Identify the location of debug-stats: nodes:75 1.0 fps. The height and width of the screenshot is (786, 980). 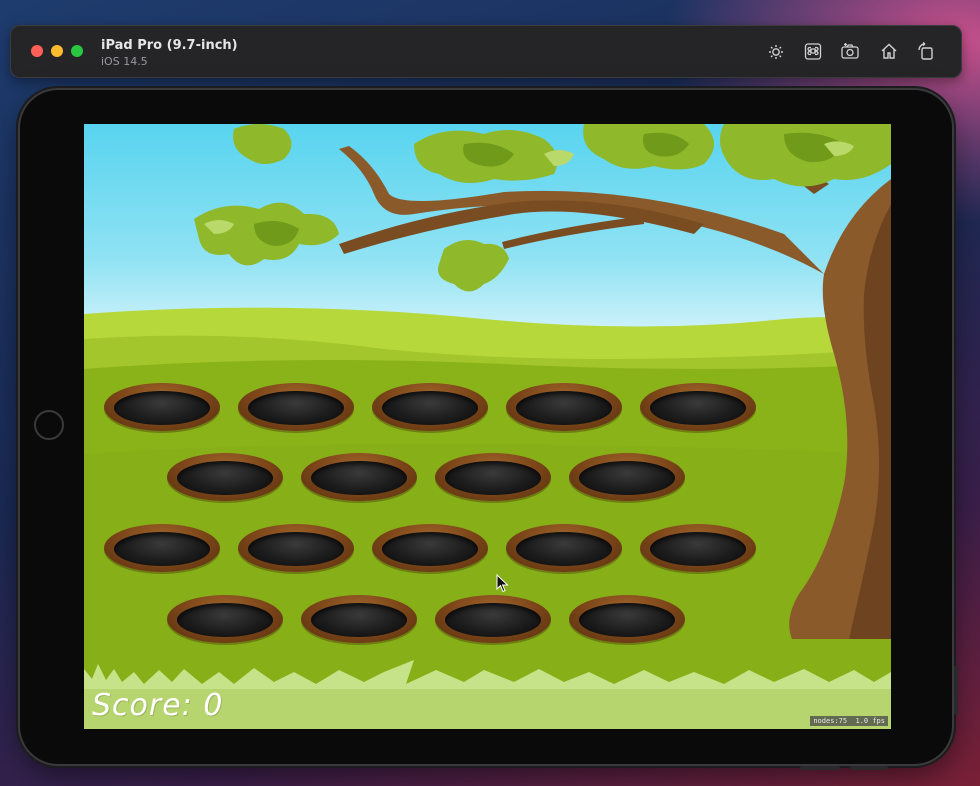
(849, 721).